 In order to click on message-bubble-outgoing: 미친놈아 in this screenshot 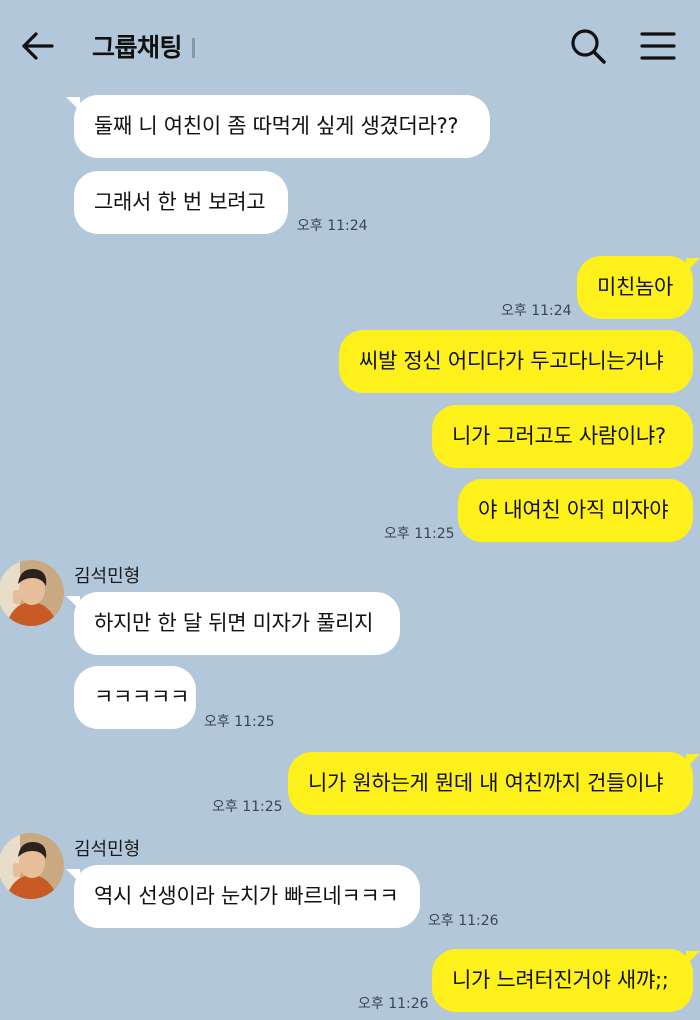, I will do `click(635, 287)`.